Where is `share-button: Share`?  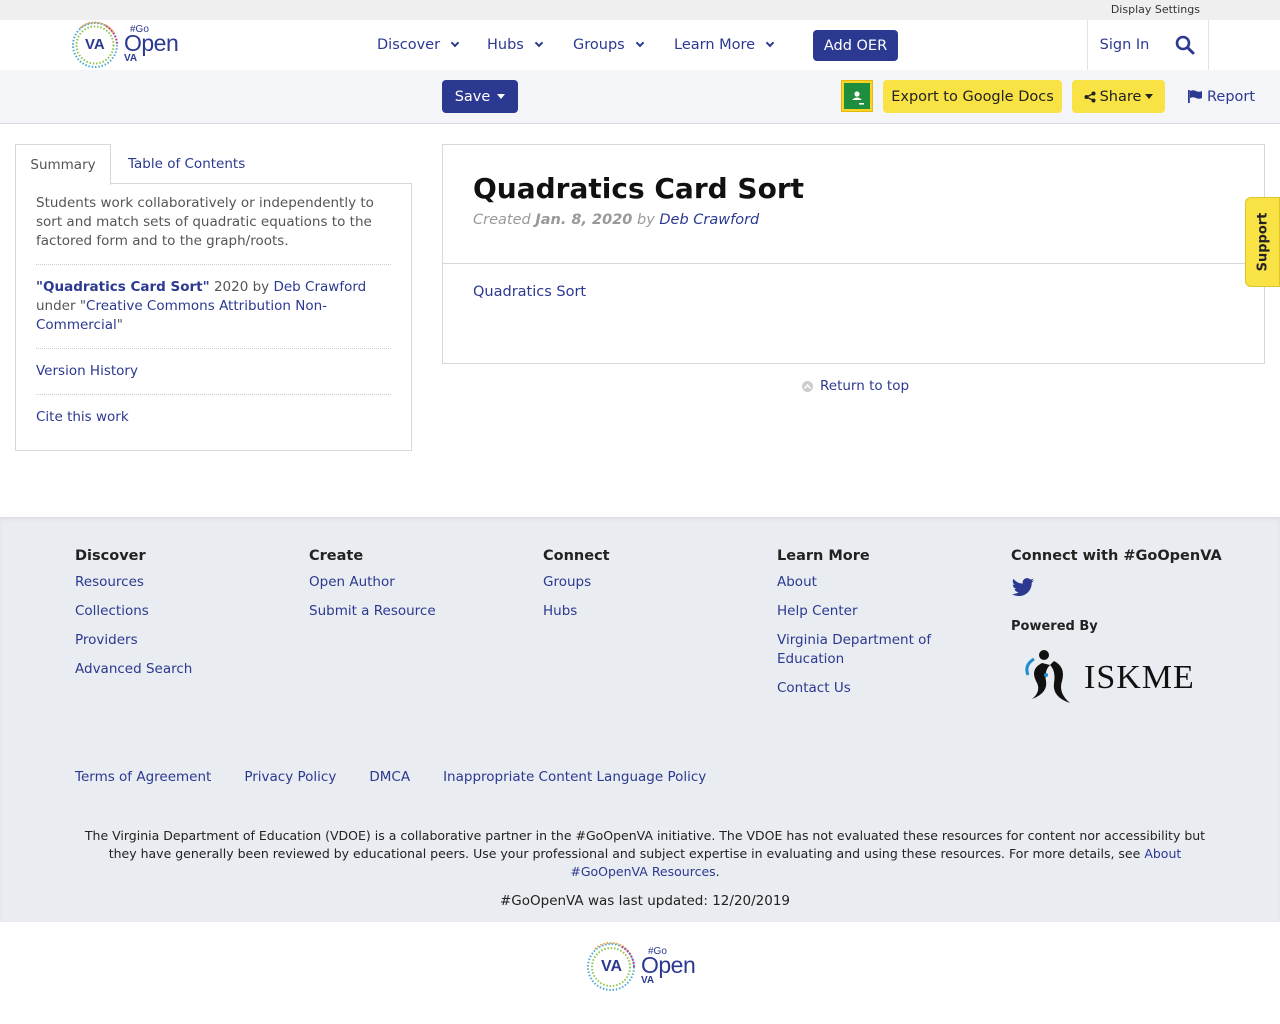 share-button: Share is located at coordinates (1118, 96).